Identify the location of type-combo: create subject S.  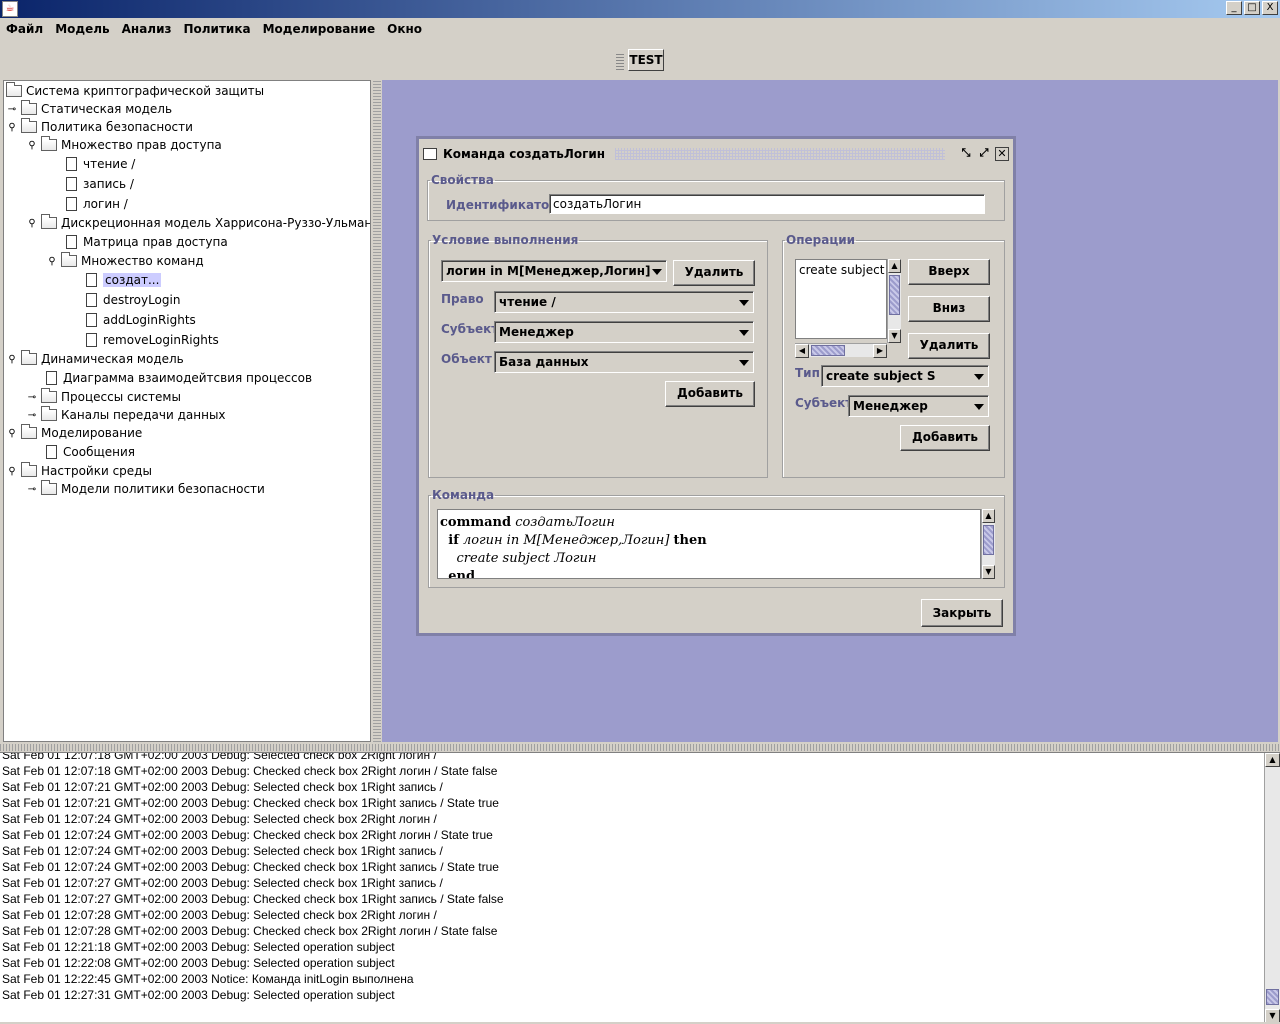
(905, 376).